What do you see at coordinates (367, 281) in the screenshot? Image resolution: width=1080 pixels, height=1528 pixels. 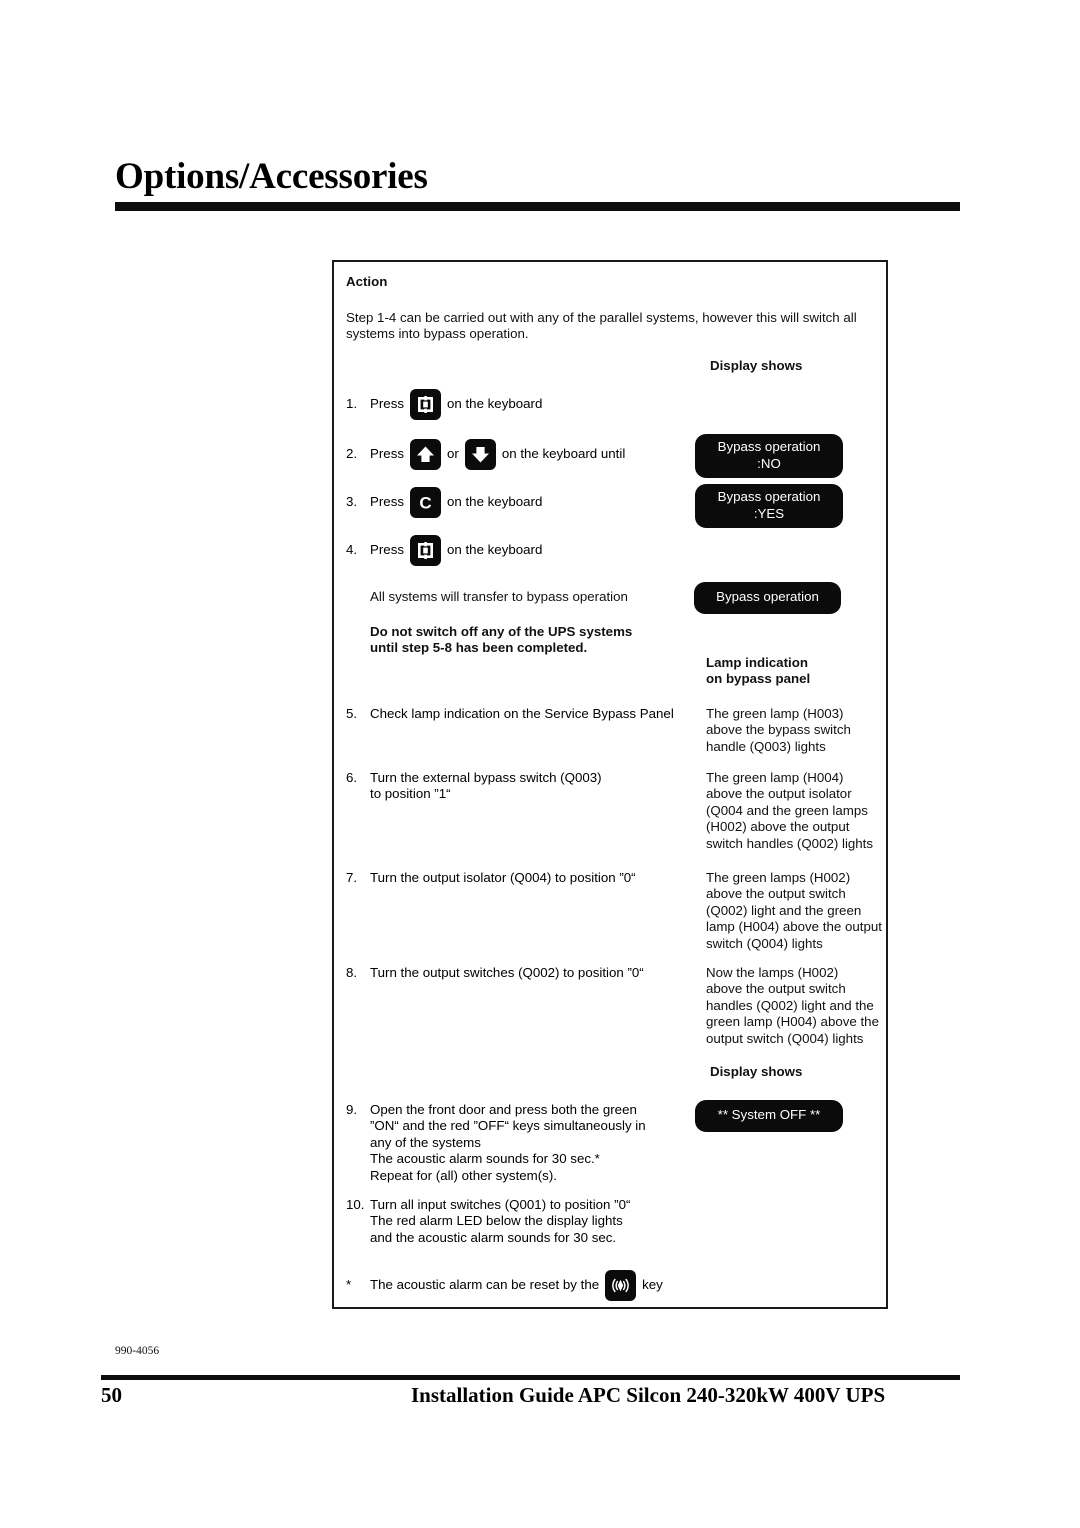 I see `action-heading: Action` at bounding box center [367, 281].